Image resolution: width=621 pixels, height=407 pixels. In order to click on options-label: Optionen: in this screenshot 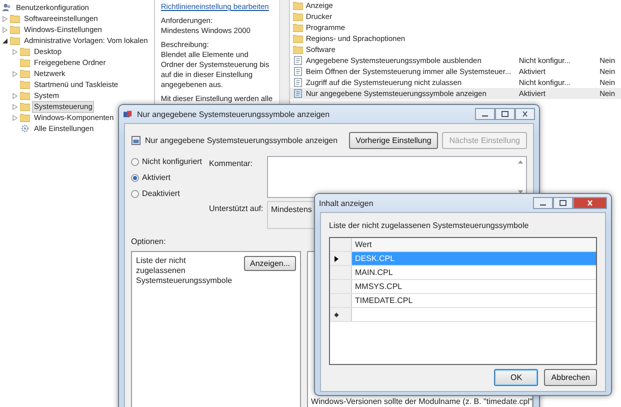, I will do `click(148, 242)`.